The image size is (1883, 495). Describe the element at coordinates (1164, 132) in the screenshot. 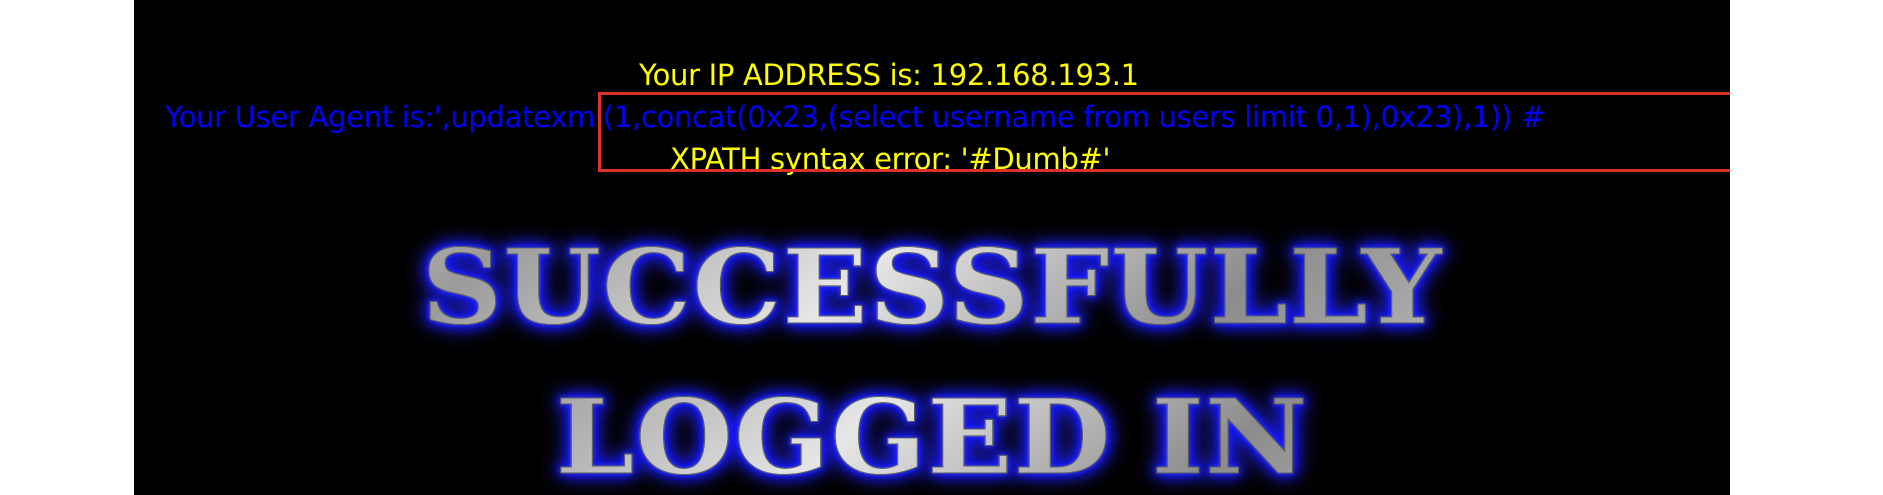

I see `annotation-highlight-box` at that location.